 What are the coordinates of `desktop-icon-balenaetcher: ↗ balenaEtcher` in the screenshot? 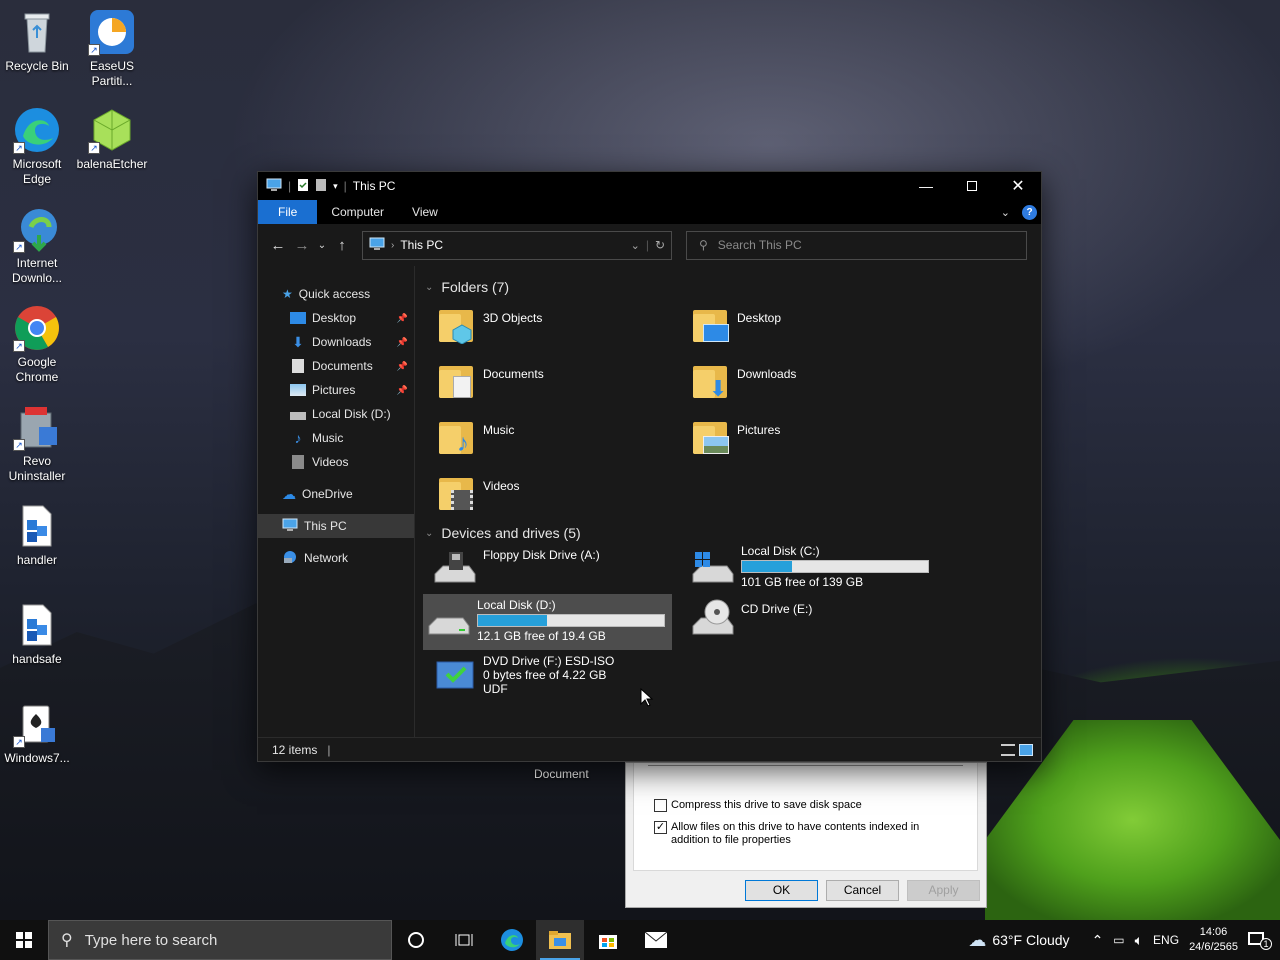 It's located at (112, 139).